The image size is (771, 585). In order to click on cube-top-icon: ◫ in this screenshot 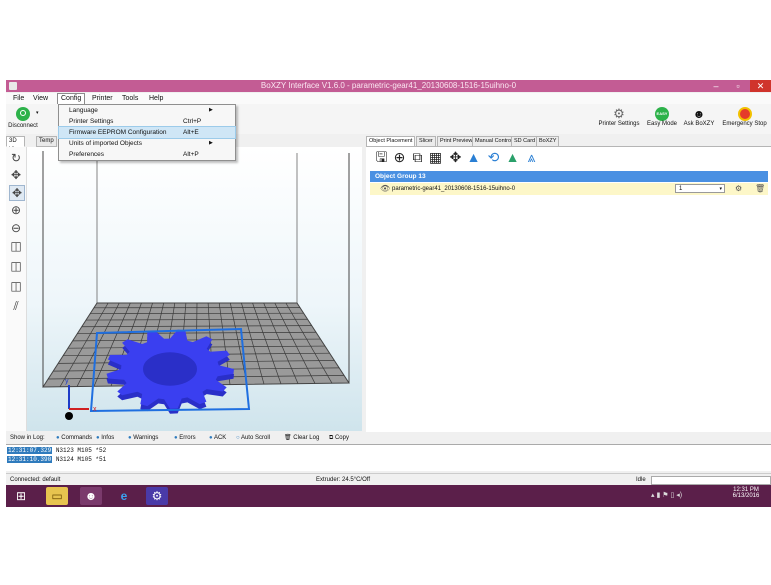, I will do `click(16, 286)`.